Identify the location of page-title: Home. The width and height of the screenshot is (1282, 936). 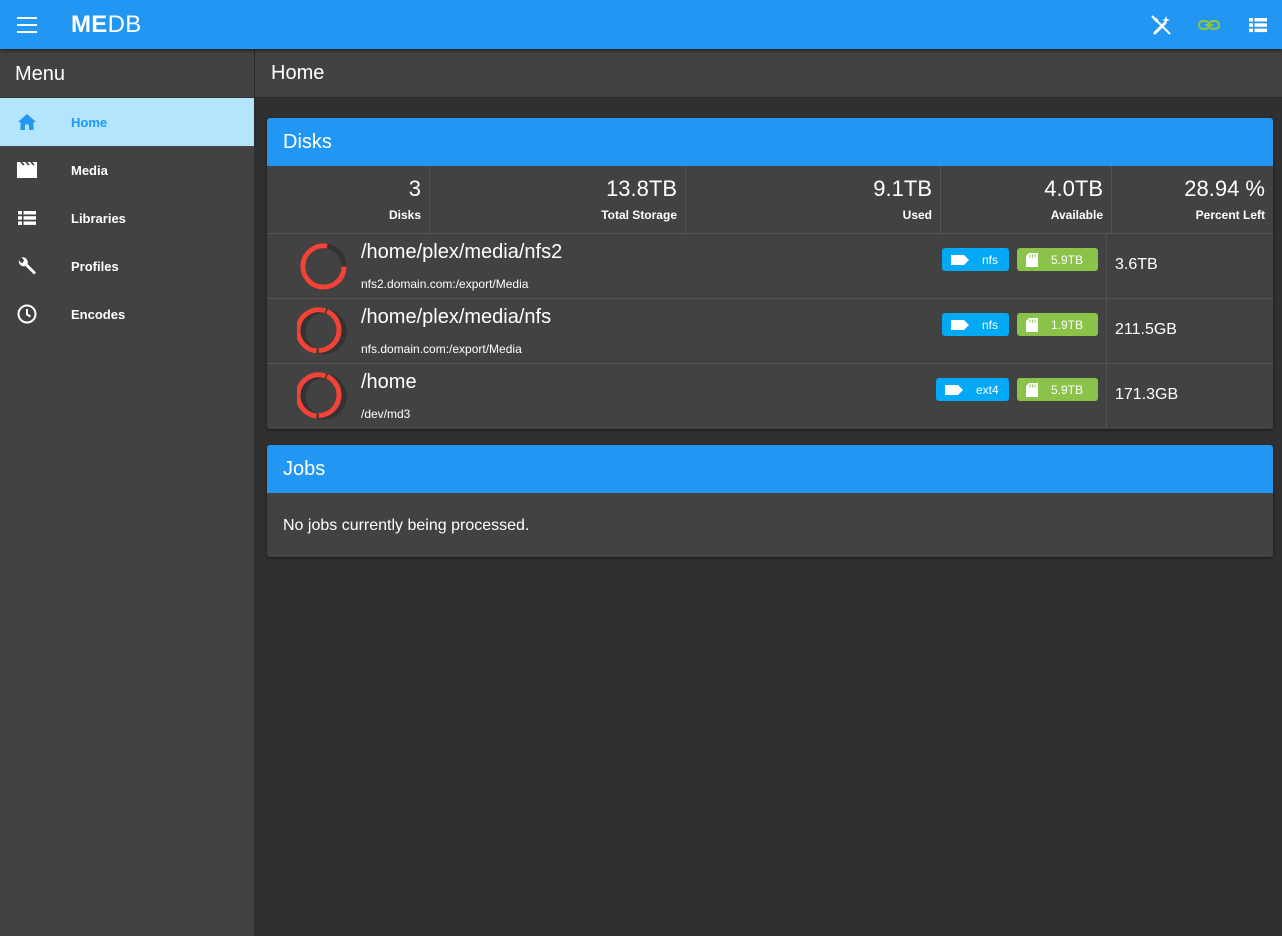
(298, 73).